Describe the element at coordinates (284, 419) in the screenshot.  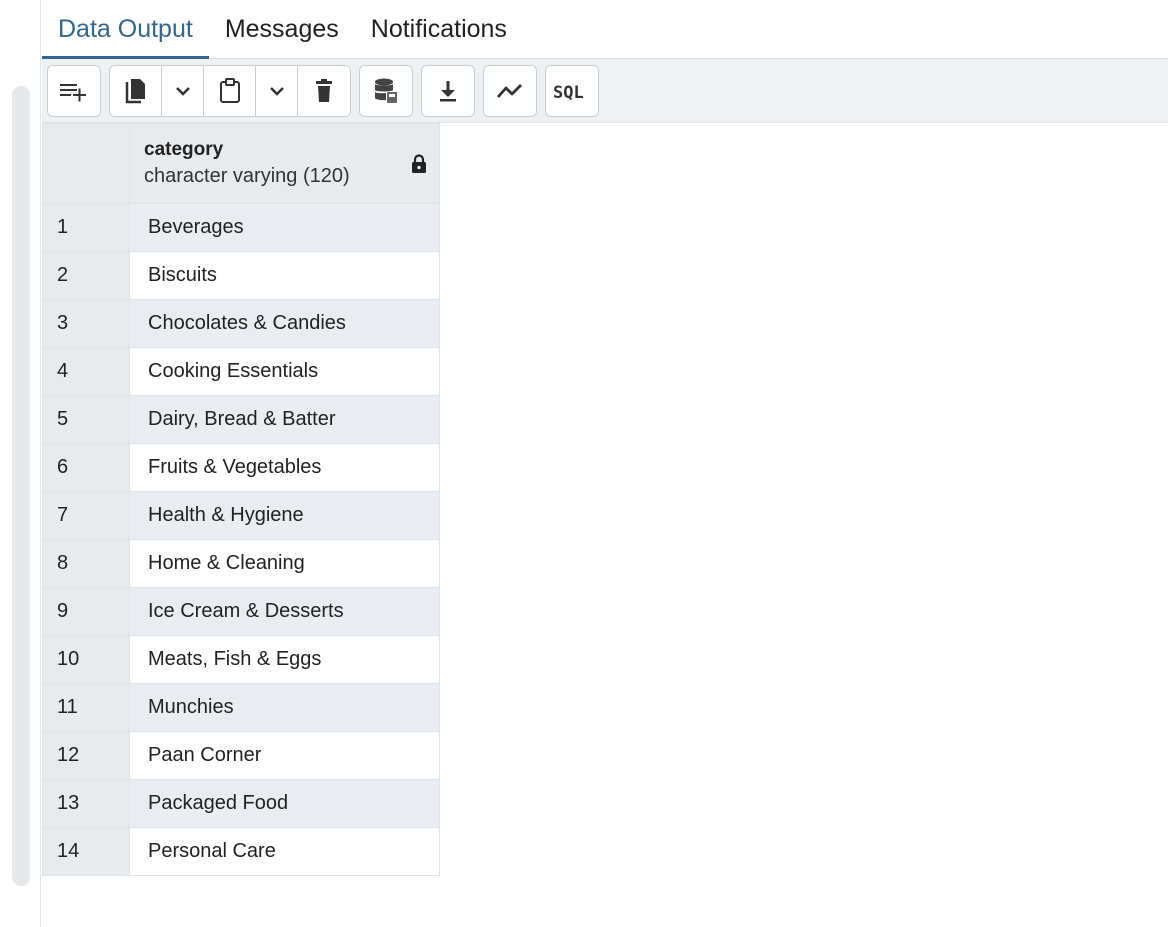
I see `category-cell: Dairy, Bread & Batter` at that location.